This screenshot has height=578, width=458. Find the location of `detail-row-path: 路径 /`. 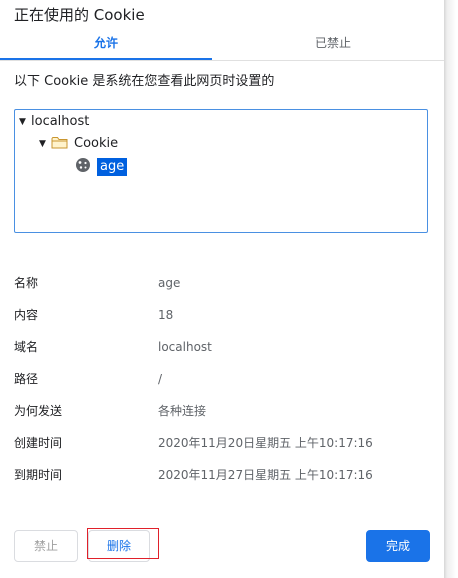

detail-row-path: 路径 / is located at coordinates (224, 386).